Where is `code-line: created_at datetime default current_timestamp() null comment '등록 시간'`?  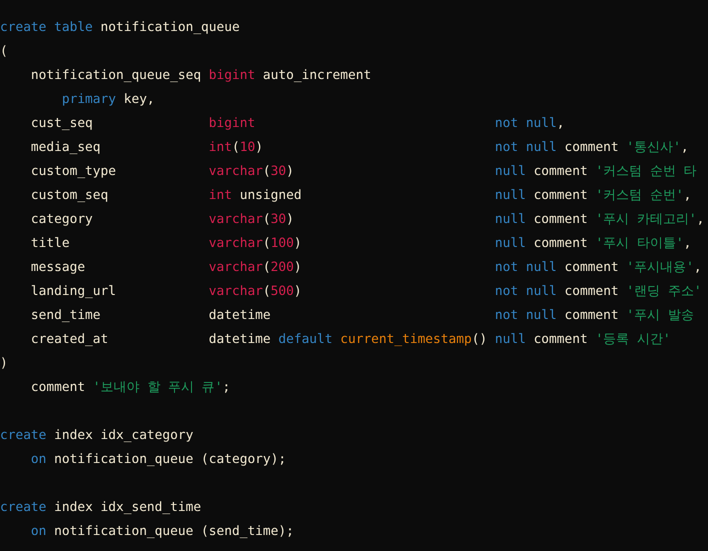
code-line: created_at datetime default current_timestamp() null comment '등록 시간' is located at coordinates (350, 340).